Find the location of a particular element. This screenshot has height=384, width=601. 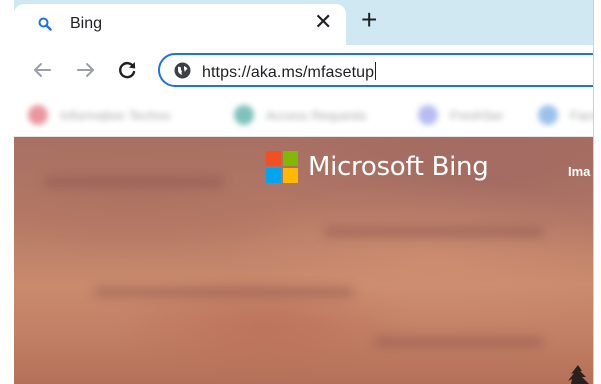

arrow-right-icon is located at coordinates (85, 70).